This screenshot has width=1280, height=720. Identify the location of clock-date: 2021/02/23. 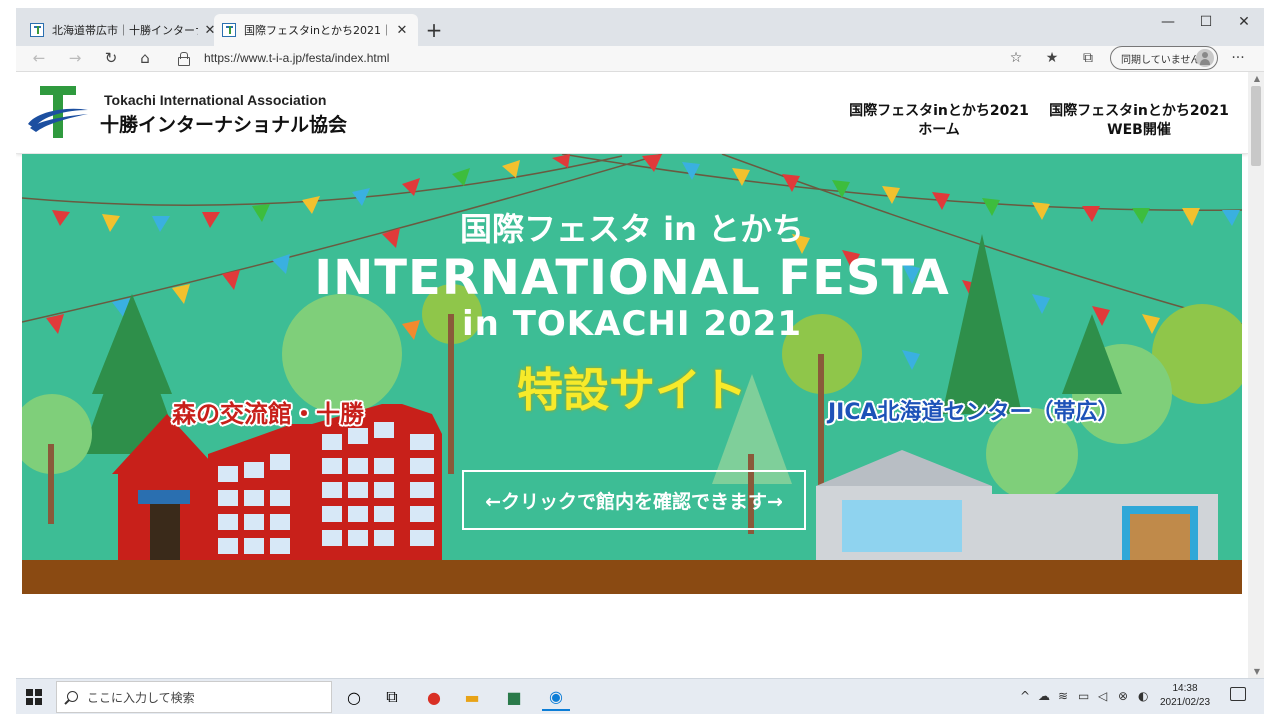
(1185, 702).